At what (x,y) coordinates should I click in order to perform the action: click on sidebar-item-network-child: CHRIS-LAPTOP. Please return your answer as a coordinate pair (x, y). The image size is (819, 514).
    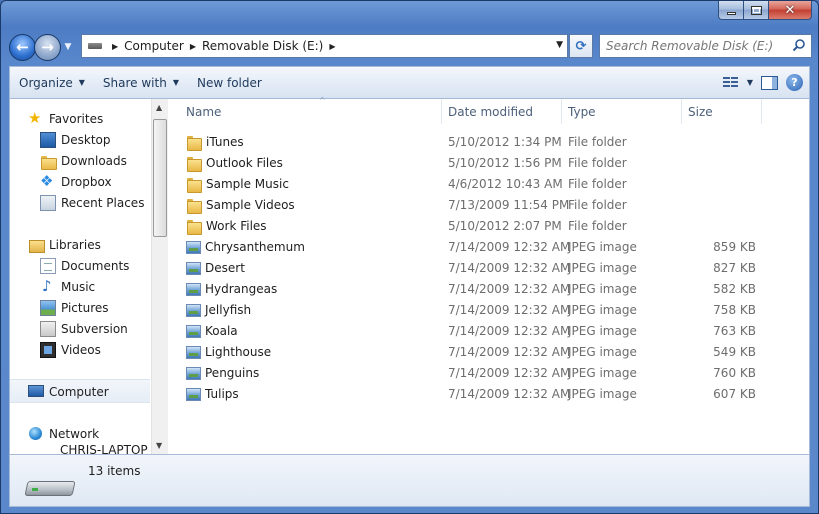
    Looking at the image, I should click on (104, 449).